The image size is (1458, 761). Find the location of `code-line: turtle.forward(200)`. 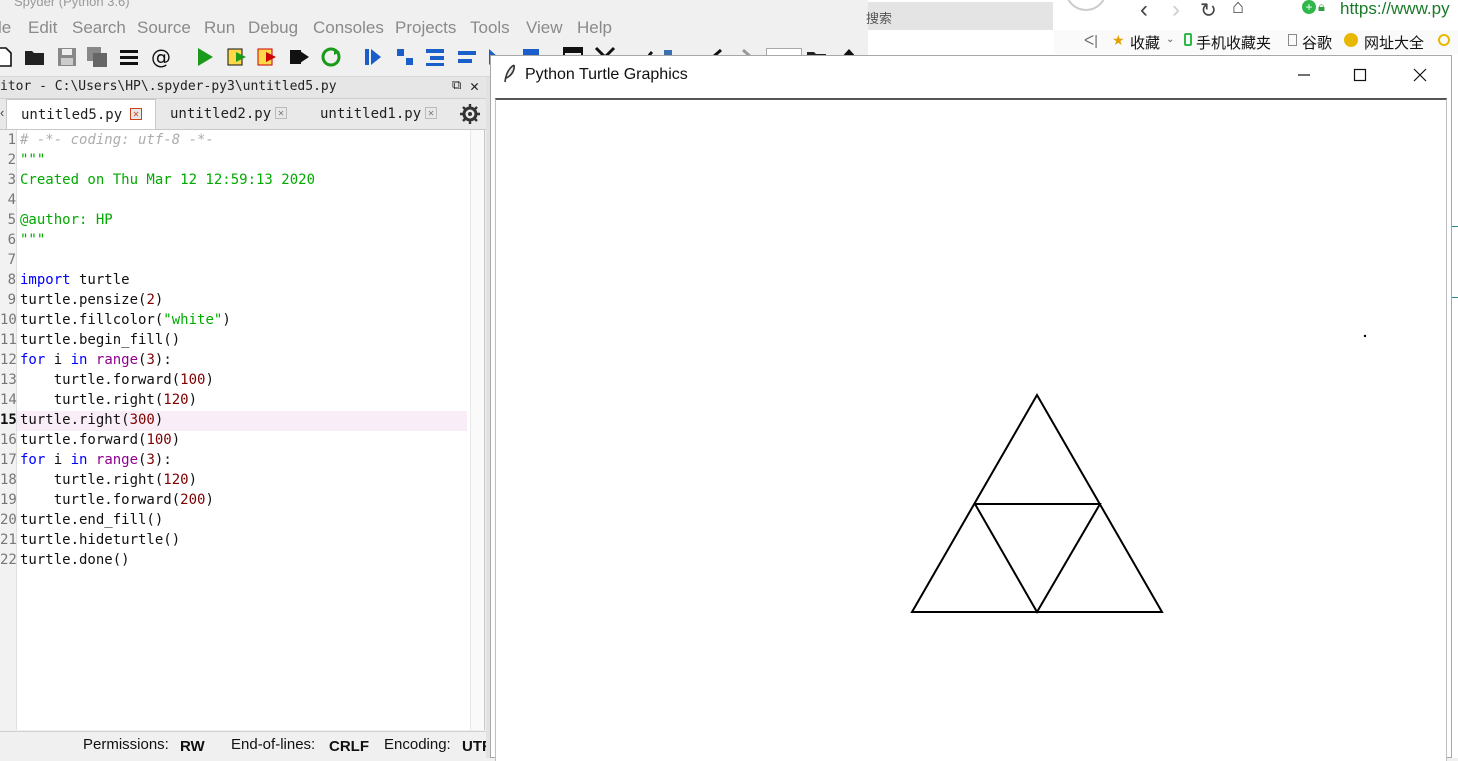

code-line: turtle.forward(200) is located at coordinates (117, 500).